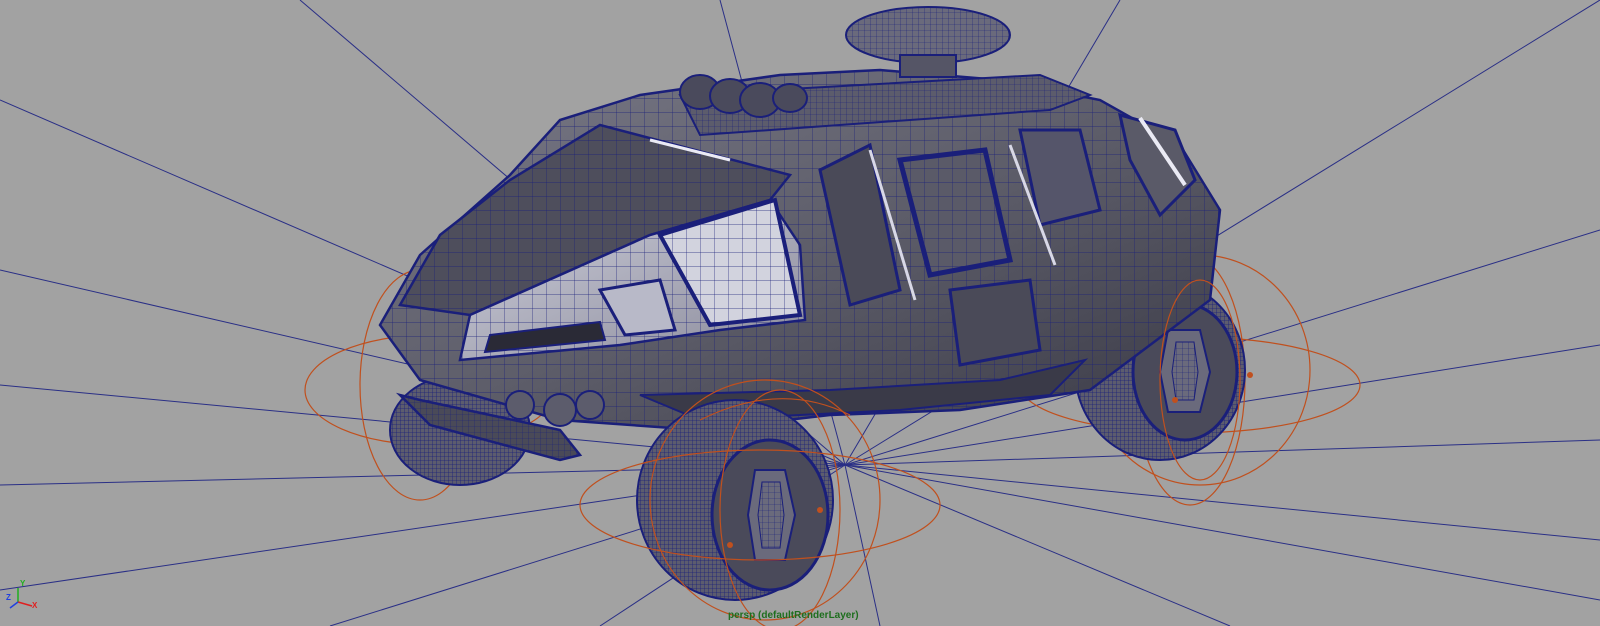  I want to click on axis-z-label: Z, so click(8, 597).